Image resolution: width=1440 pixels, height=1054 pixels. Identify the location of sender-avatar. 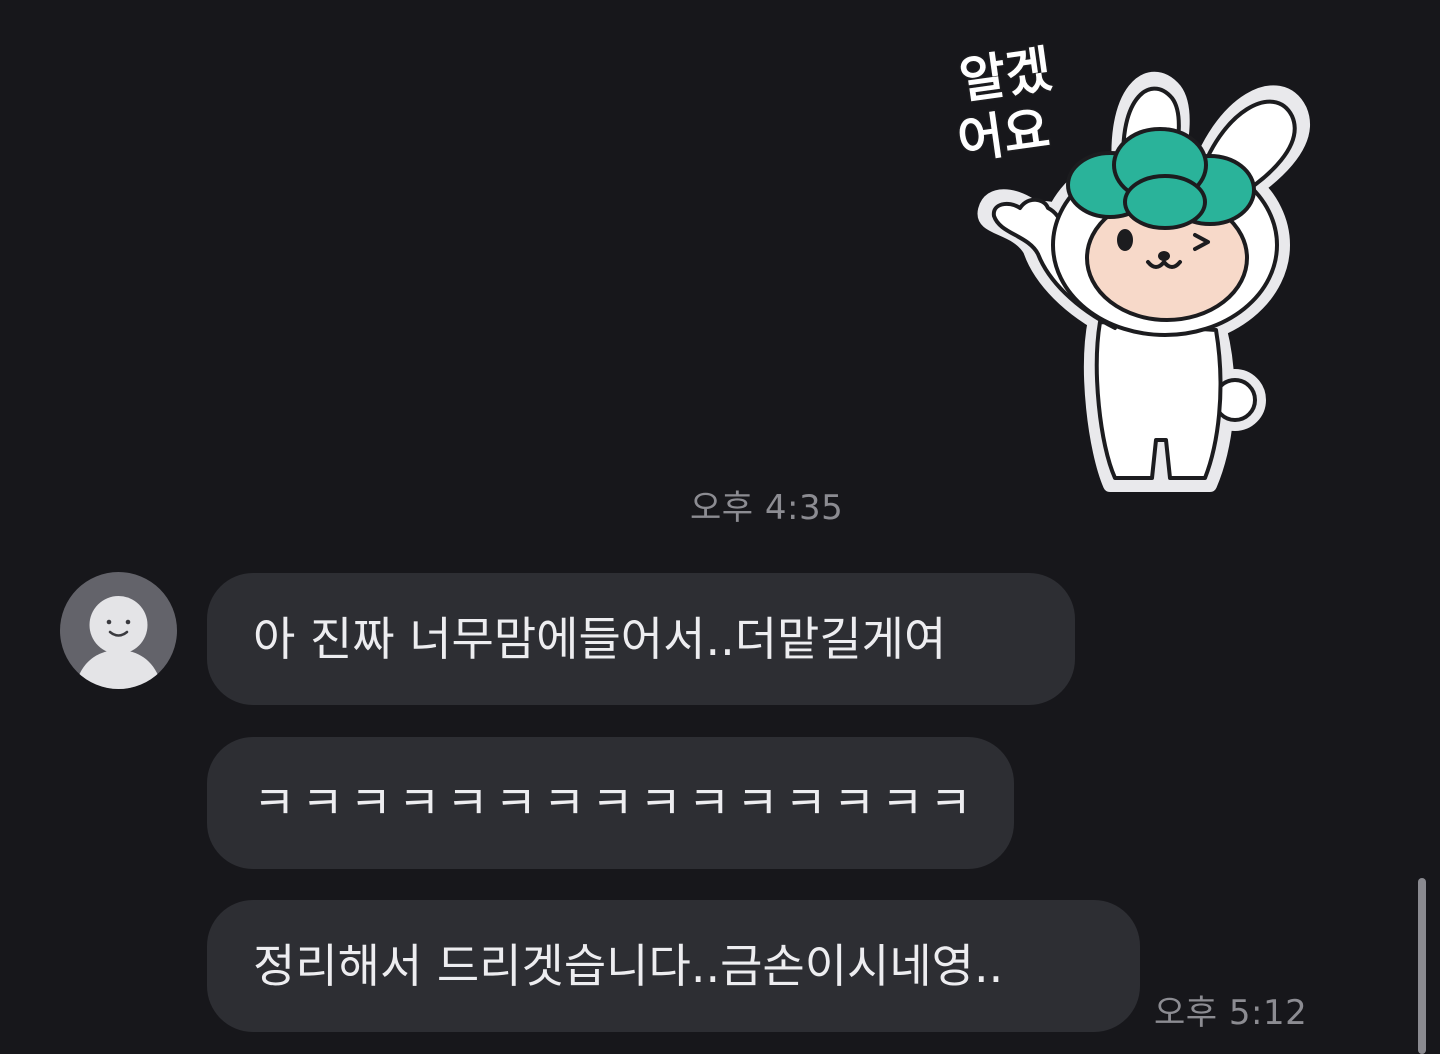
(118, 630).